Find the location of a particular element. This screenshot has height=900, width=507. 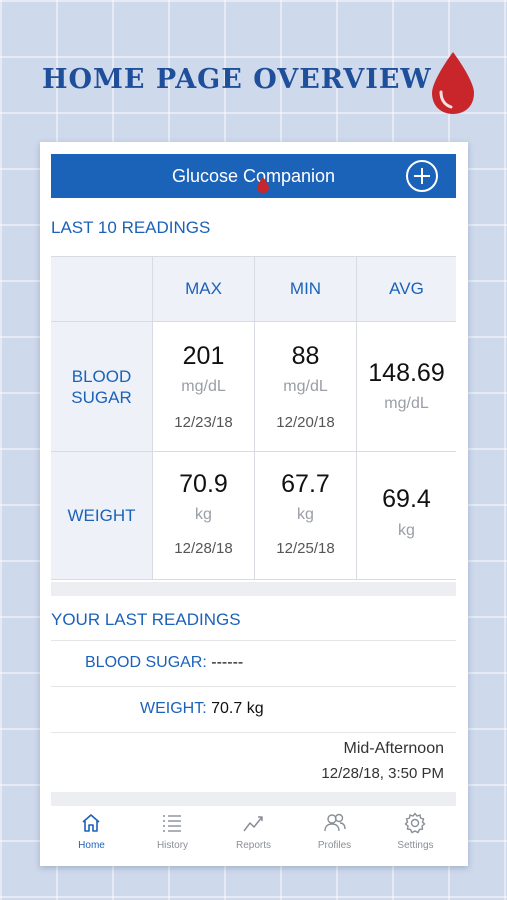

value: 201 is located at coordinates (203, 356).